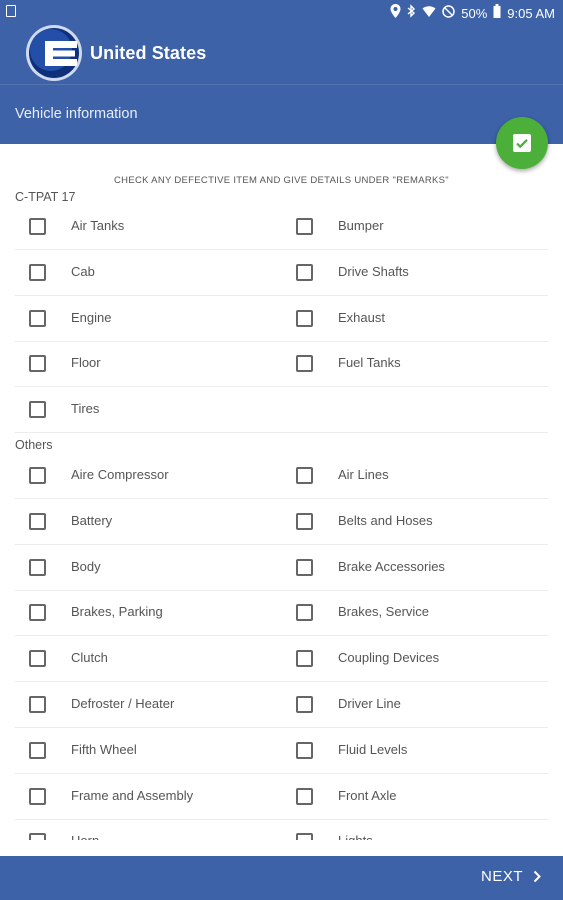 This screenshot has height=900, width=563. I want to click on checklist-row: Clutch Coupling Devices, so click(281, 659).